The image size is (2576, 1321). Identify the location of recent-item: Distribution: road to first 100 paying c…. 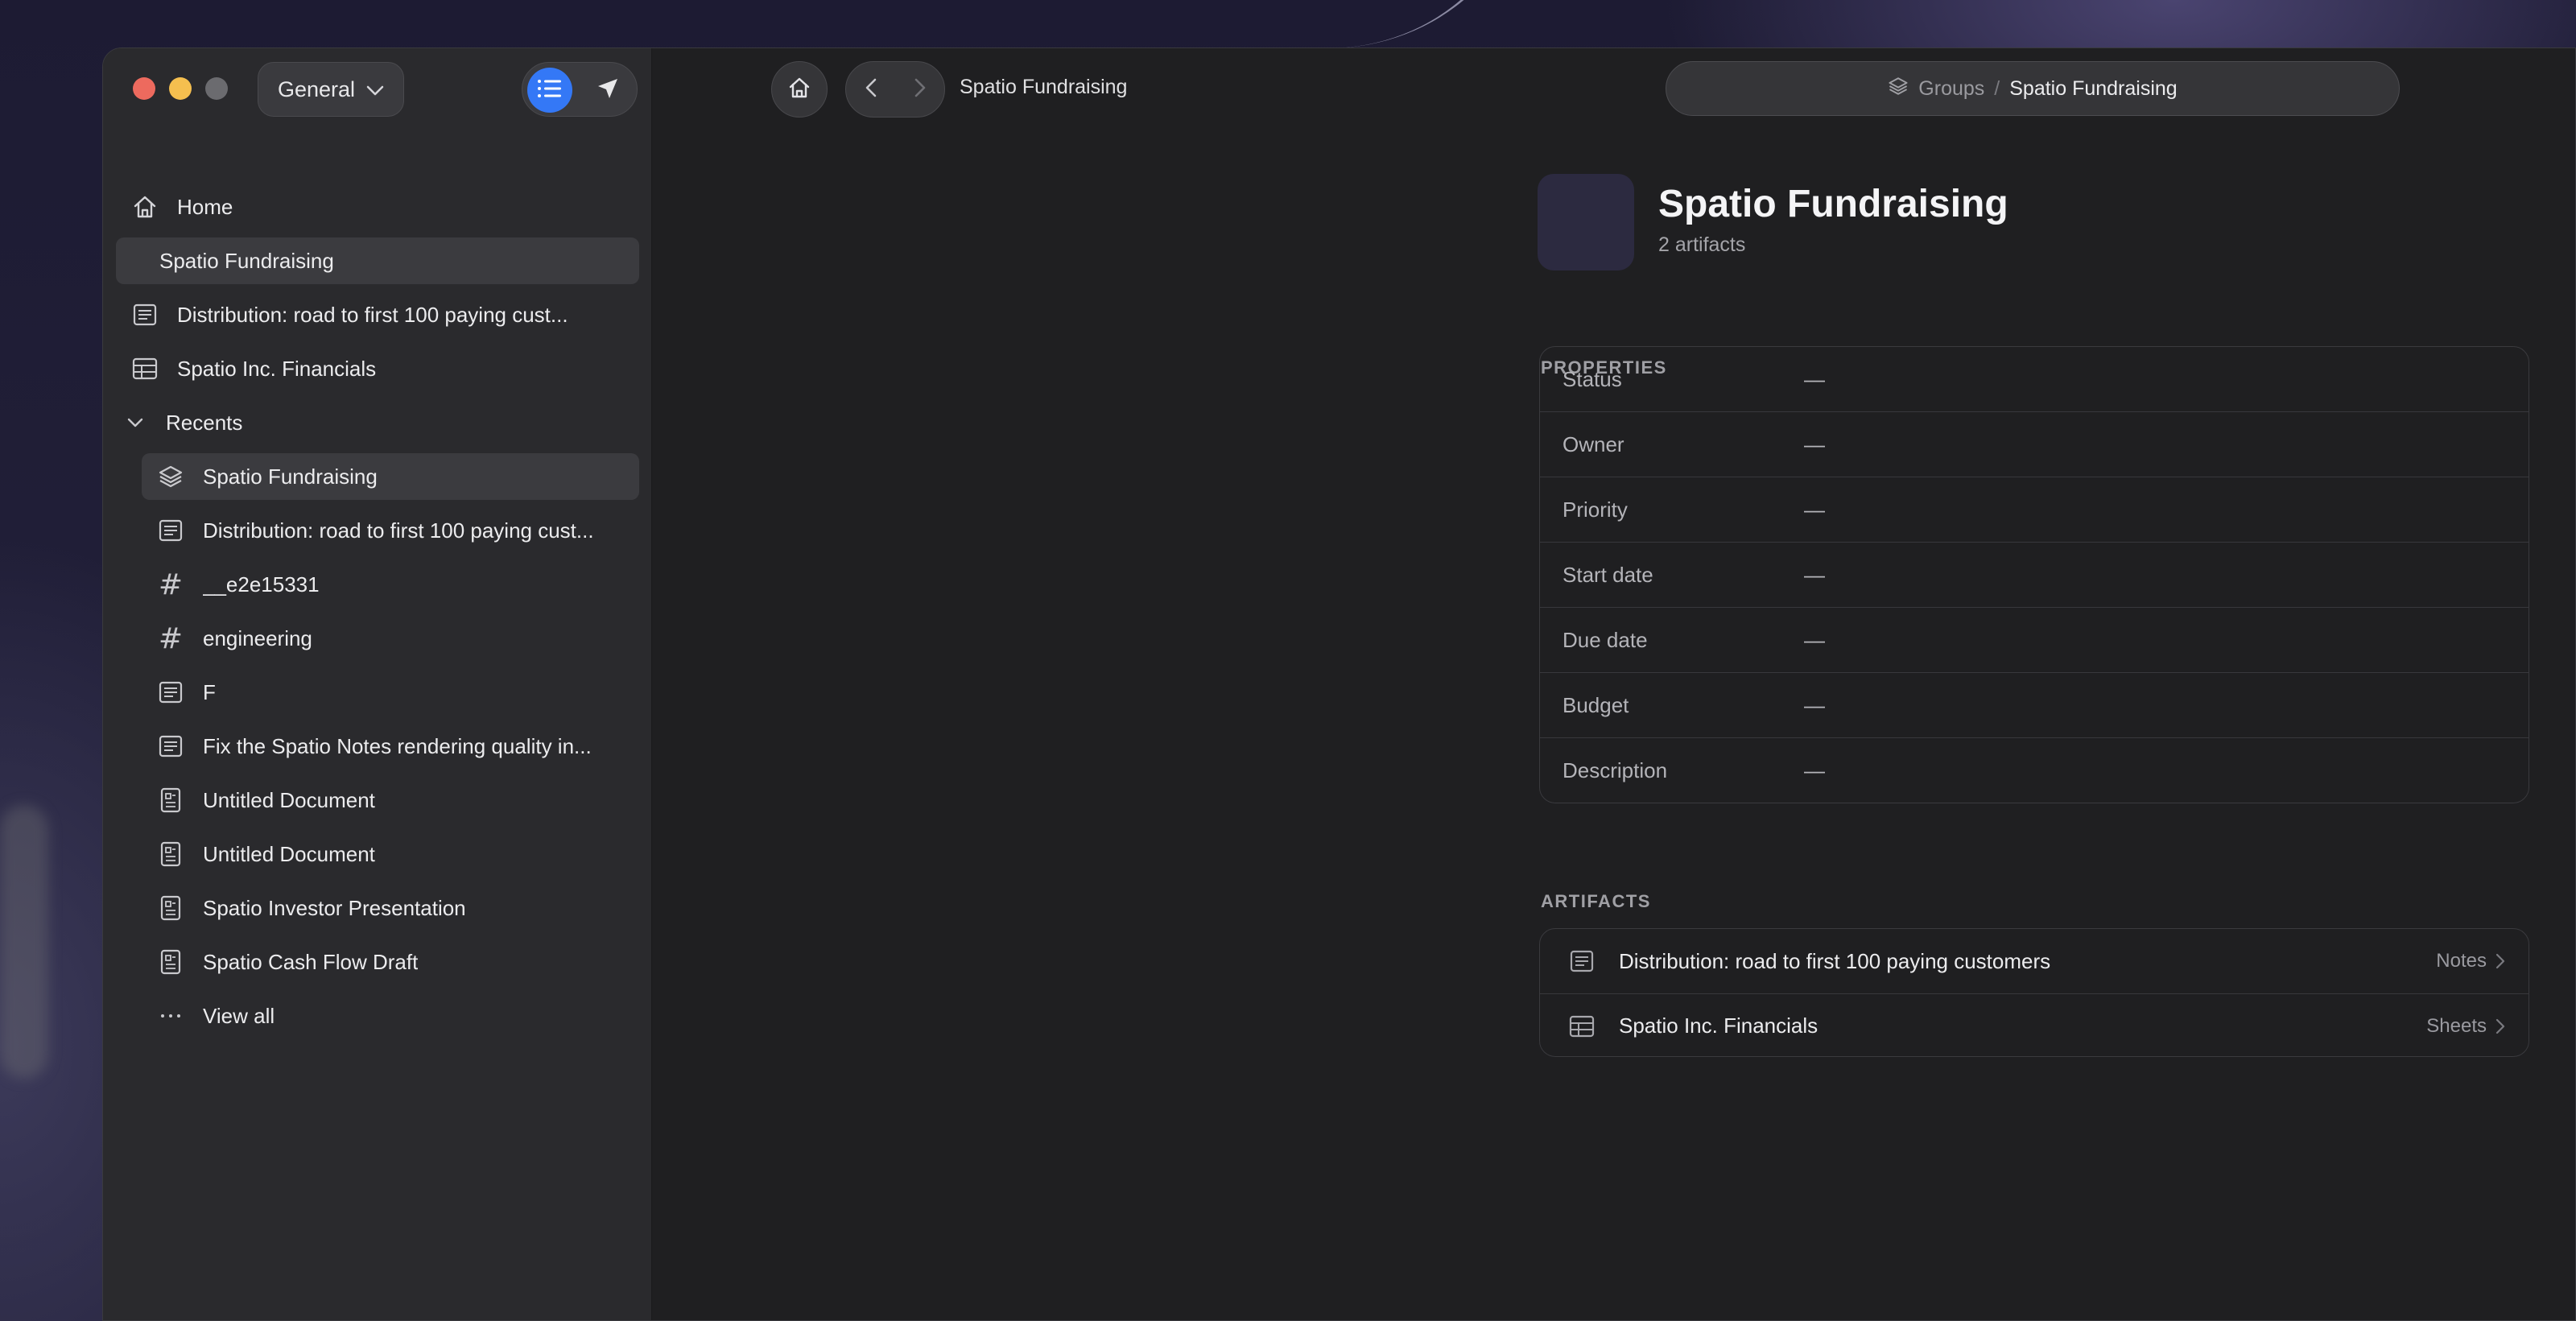
(390, 530).